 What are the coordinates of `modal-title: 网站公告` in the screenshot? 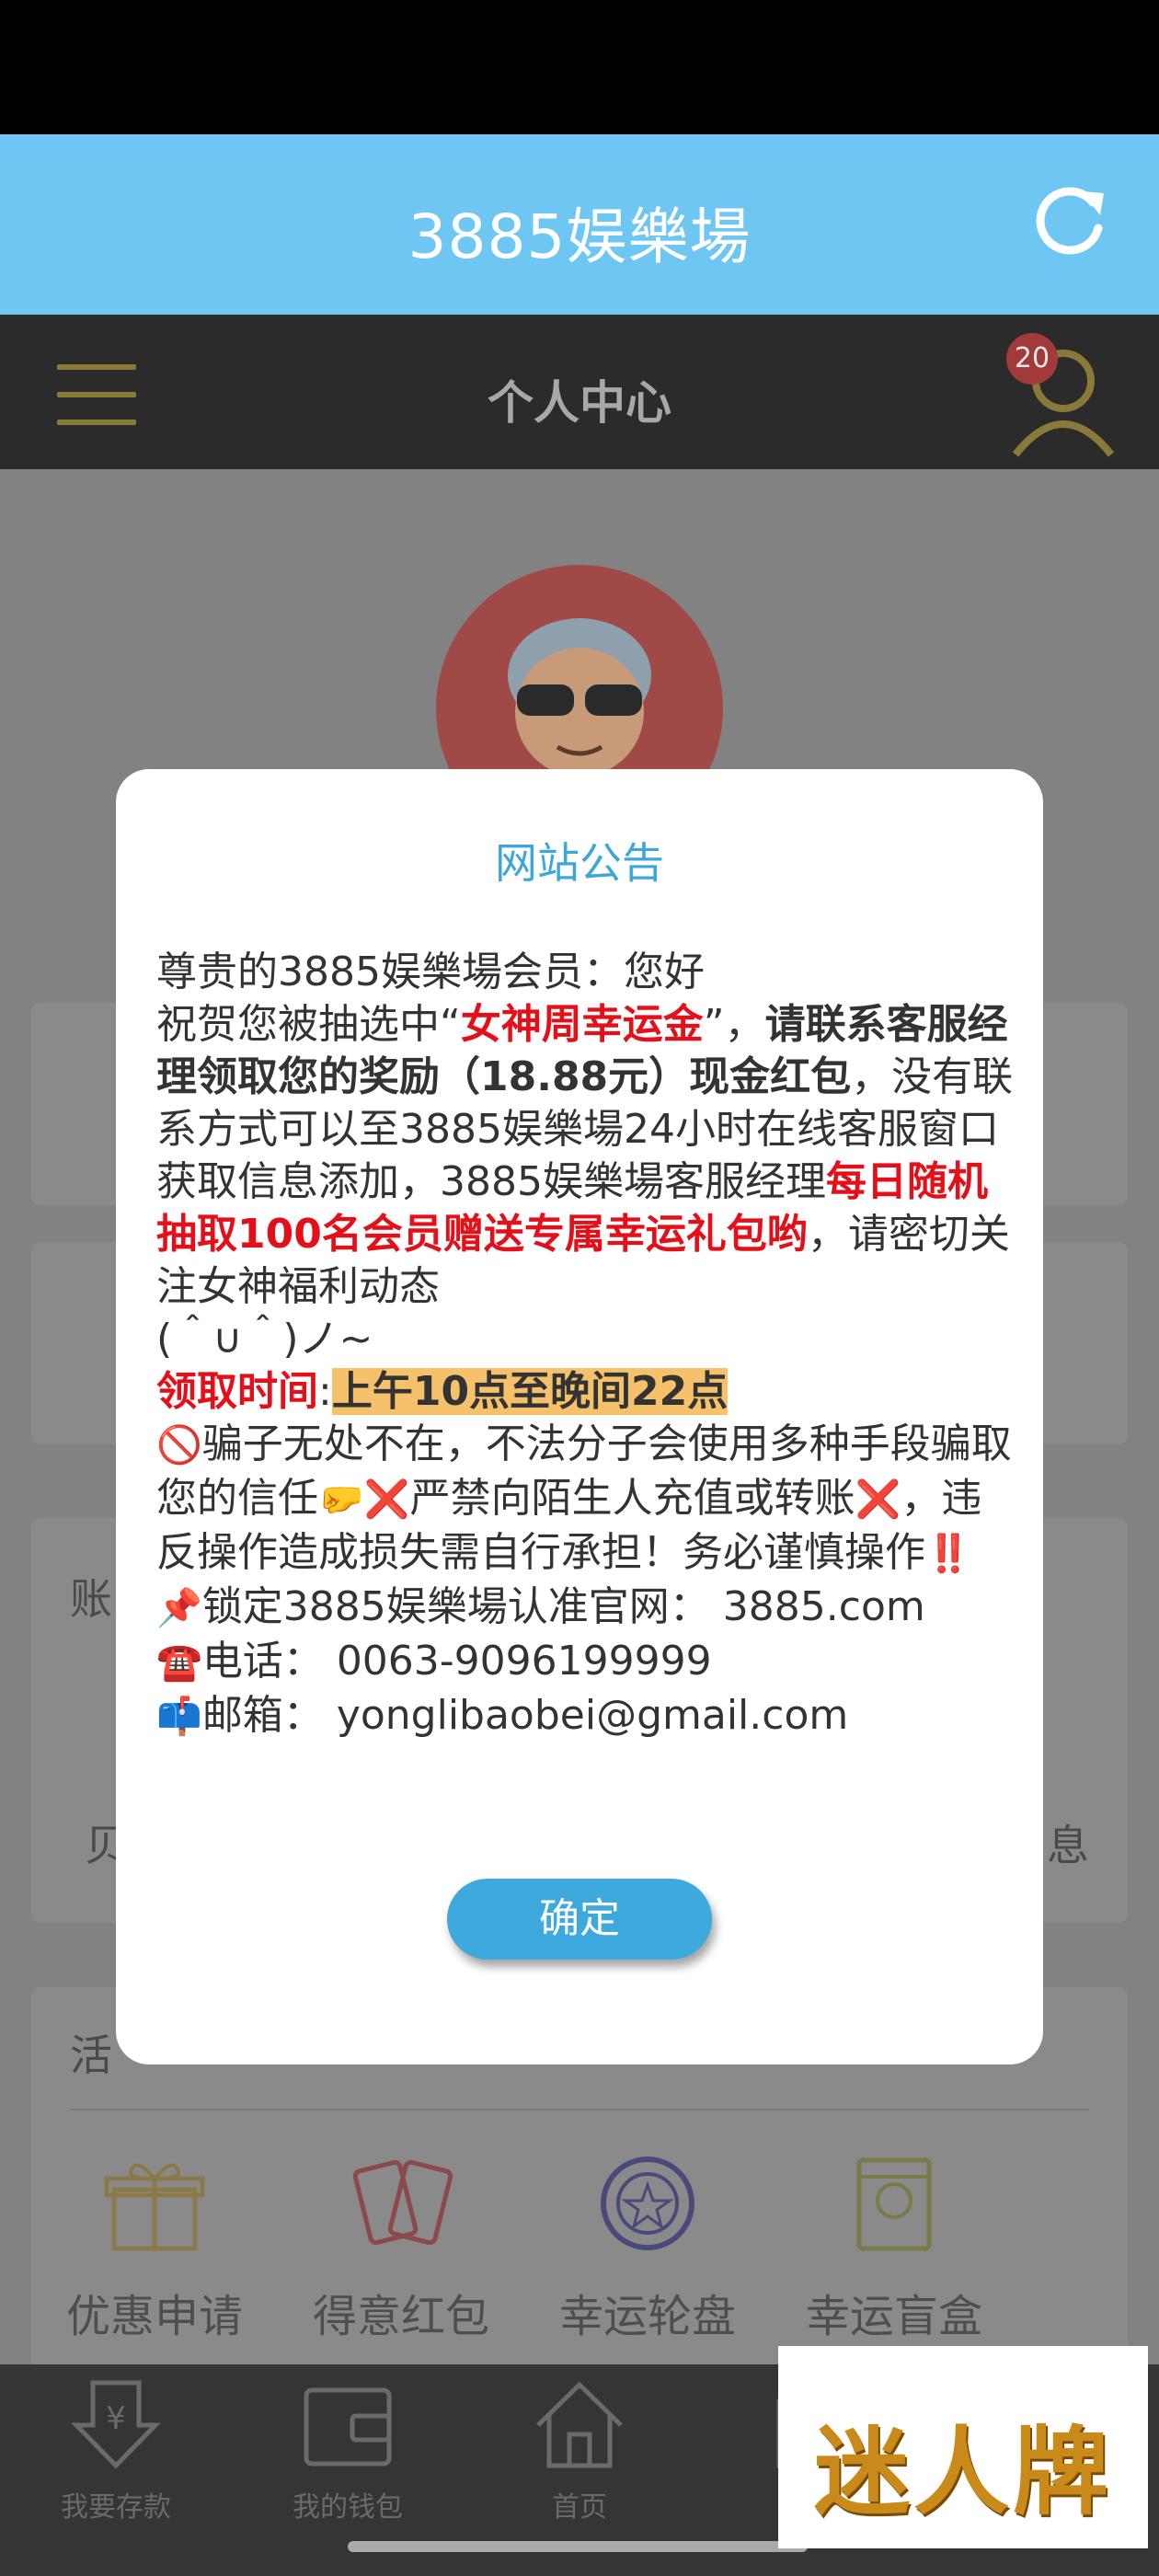 It's located at (579, 863).